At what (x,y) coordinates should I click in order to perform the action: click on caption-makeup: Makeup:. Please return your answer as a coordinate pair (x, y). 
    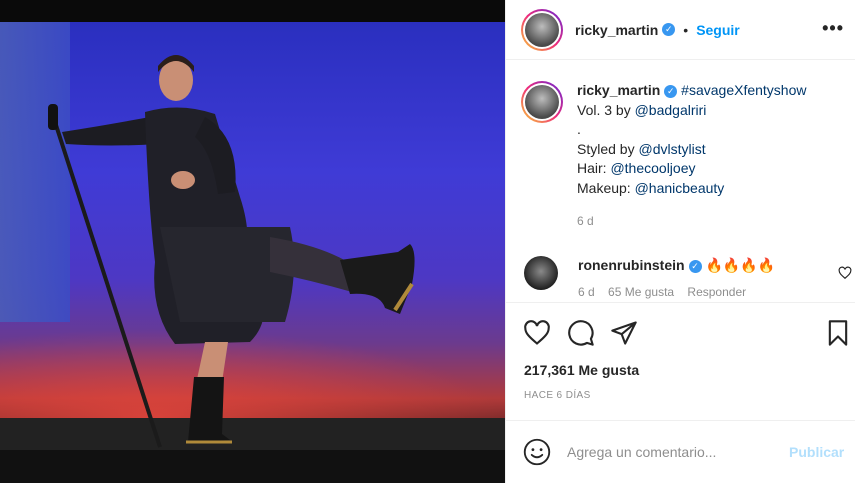
    Looking at the image, I should click on (606, 187).